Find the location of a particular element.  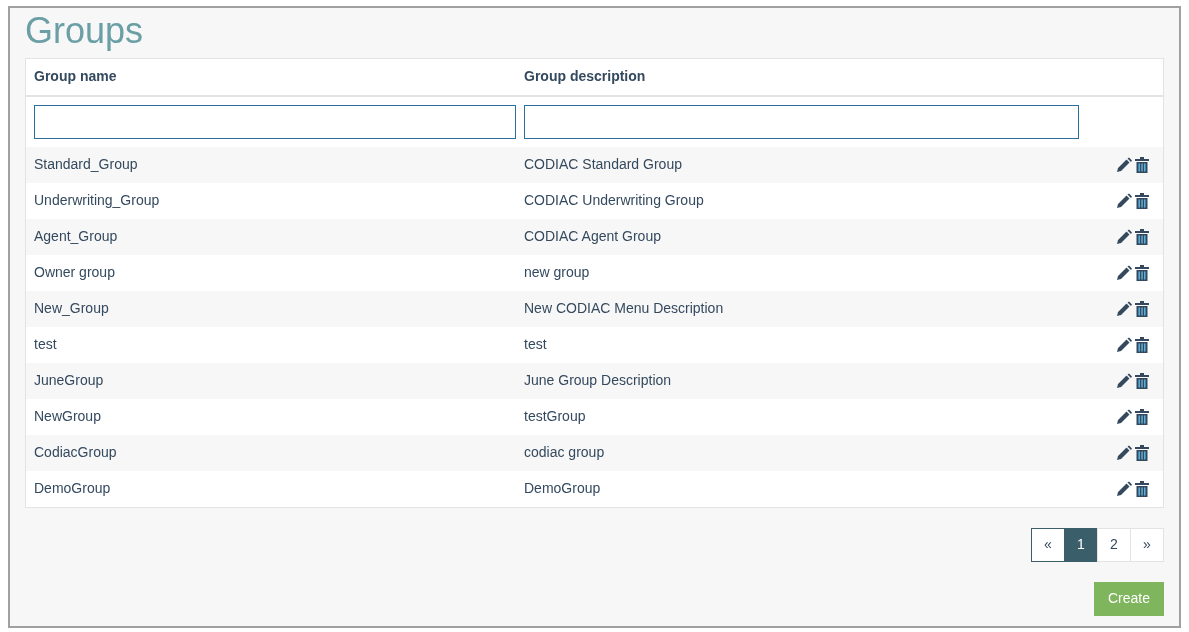

table-cell: New CODIAC Menu Description is located at coordinates (624, 308).